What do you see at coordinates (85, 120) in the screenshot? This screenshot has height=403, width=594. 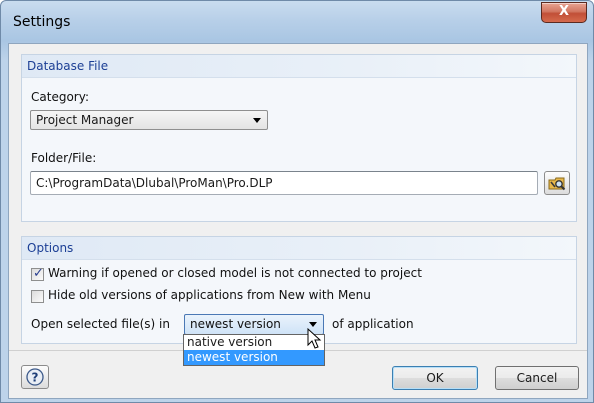 I see `category-value: Project Manager` at bounding box center [85, 120].